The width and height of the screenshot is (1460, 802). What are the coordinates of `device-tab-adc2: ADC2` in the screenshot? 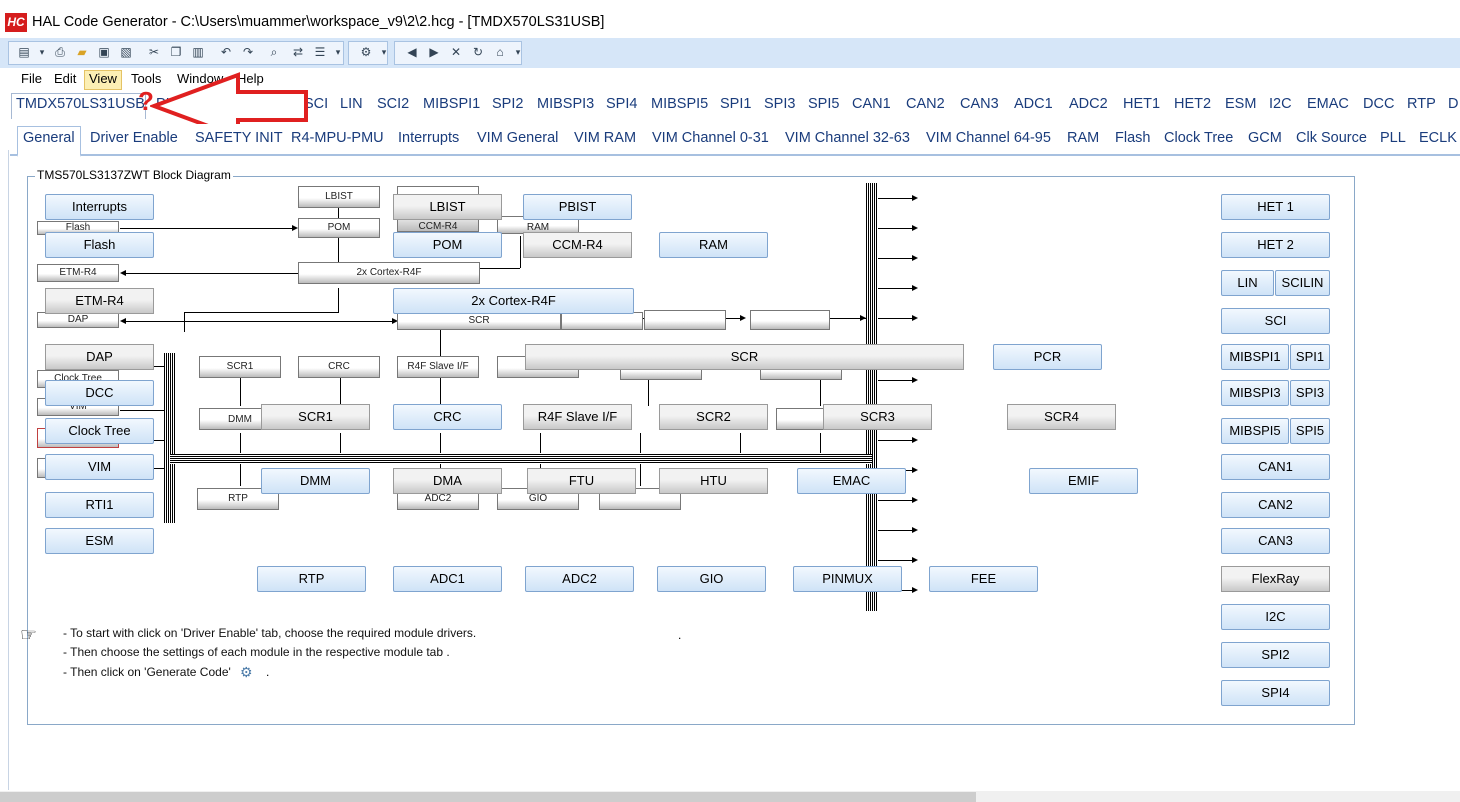 It's located at (1088, 104).